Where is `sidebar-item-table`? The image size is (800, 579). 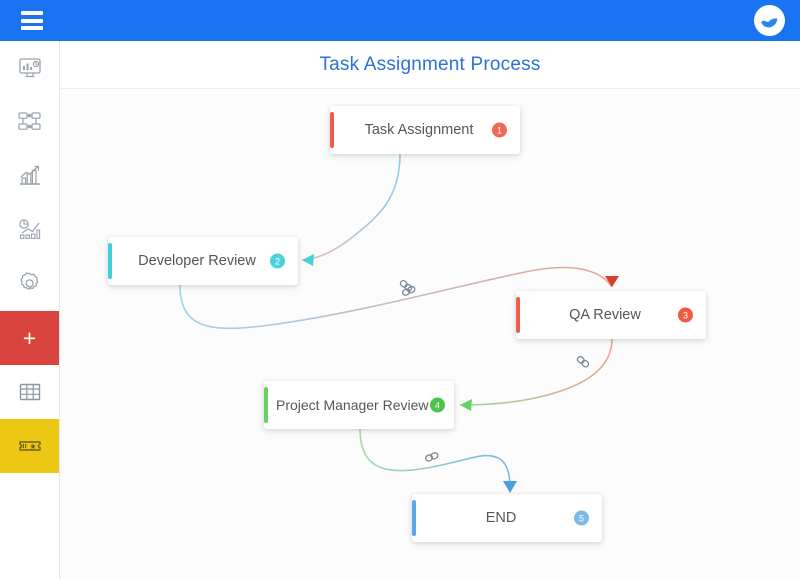 sidebar-item-table is located at coordinates (29, 392).